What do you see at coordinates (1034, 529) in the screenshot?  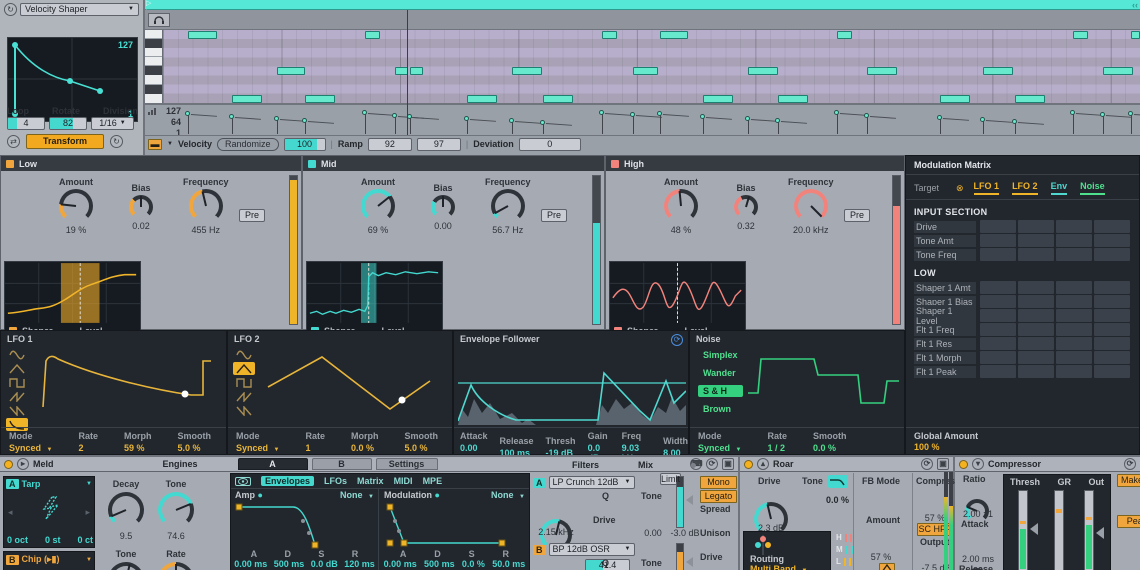 I see `thresh-handle-icon` at bounding box center [1034, 529].